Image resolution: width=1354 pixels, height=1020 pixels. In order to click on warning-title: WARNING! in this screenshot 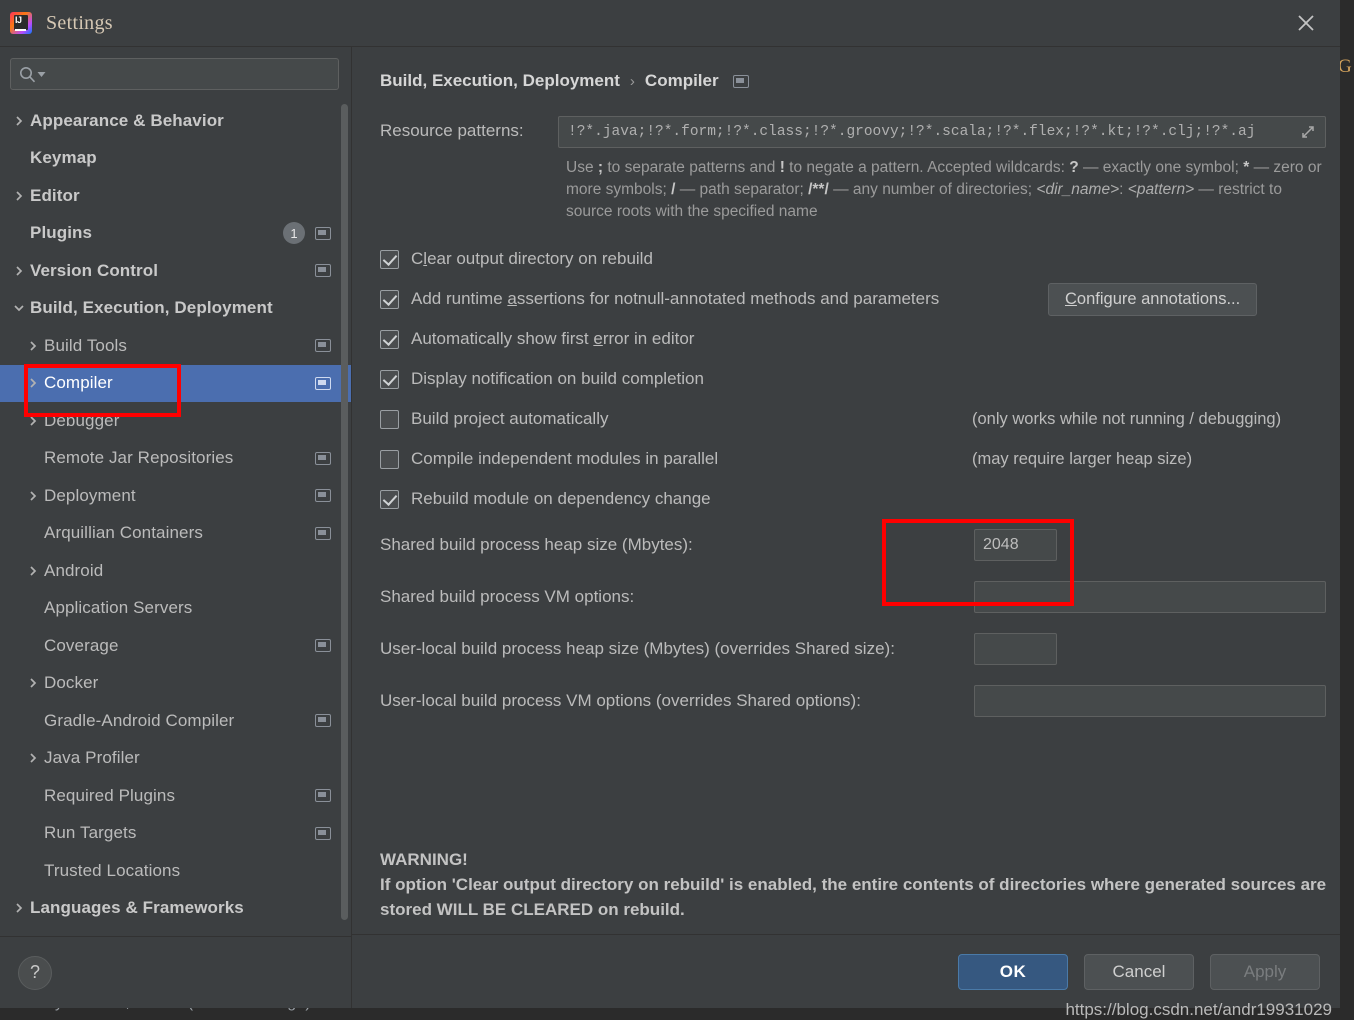, I will do `click(424, 859)`.